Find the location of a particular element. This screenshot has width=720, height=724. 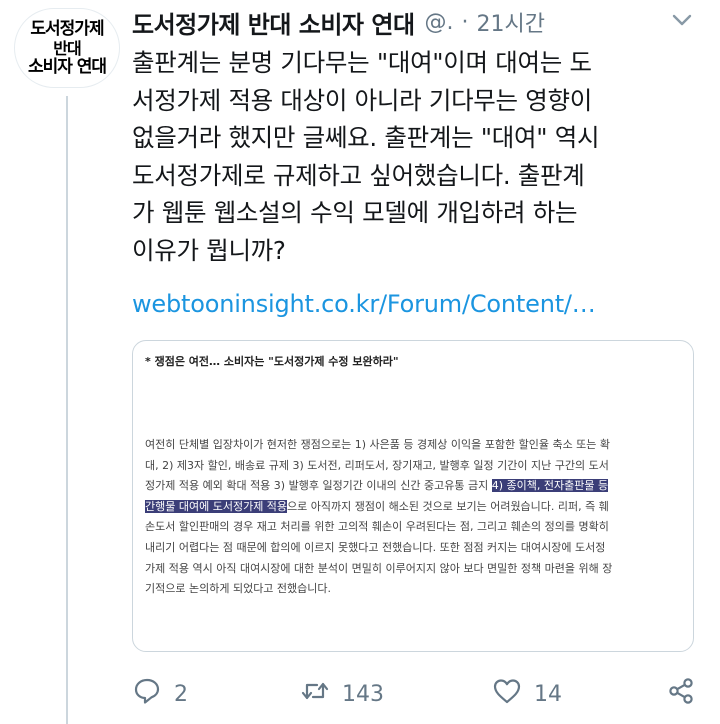

tweet-header: 도서정가제 반대 소비자 연대 @. · 21시간 is located at coordinates (417, 22).